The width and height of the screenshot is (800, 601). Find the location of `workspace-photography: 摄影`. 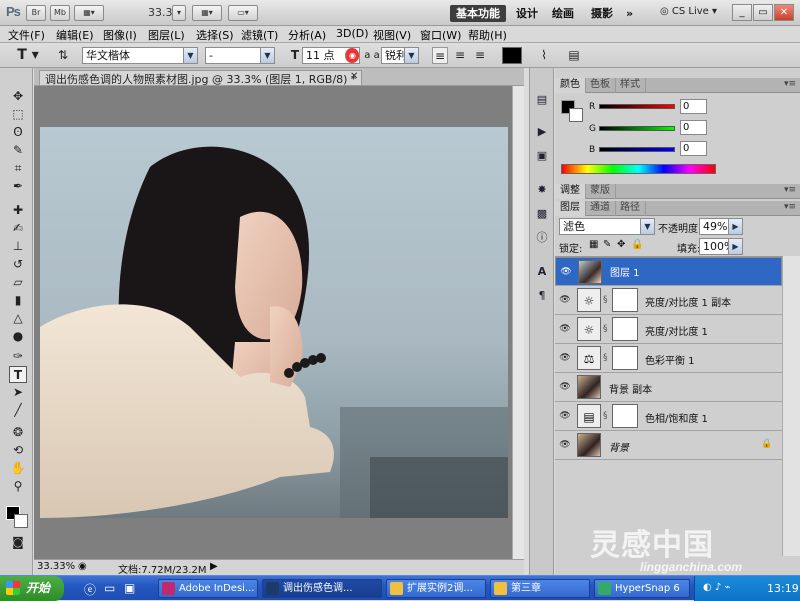

workspace-photography: 摄影 is located at coordinates (602, 13).